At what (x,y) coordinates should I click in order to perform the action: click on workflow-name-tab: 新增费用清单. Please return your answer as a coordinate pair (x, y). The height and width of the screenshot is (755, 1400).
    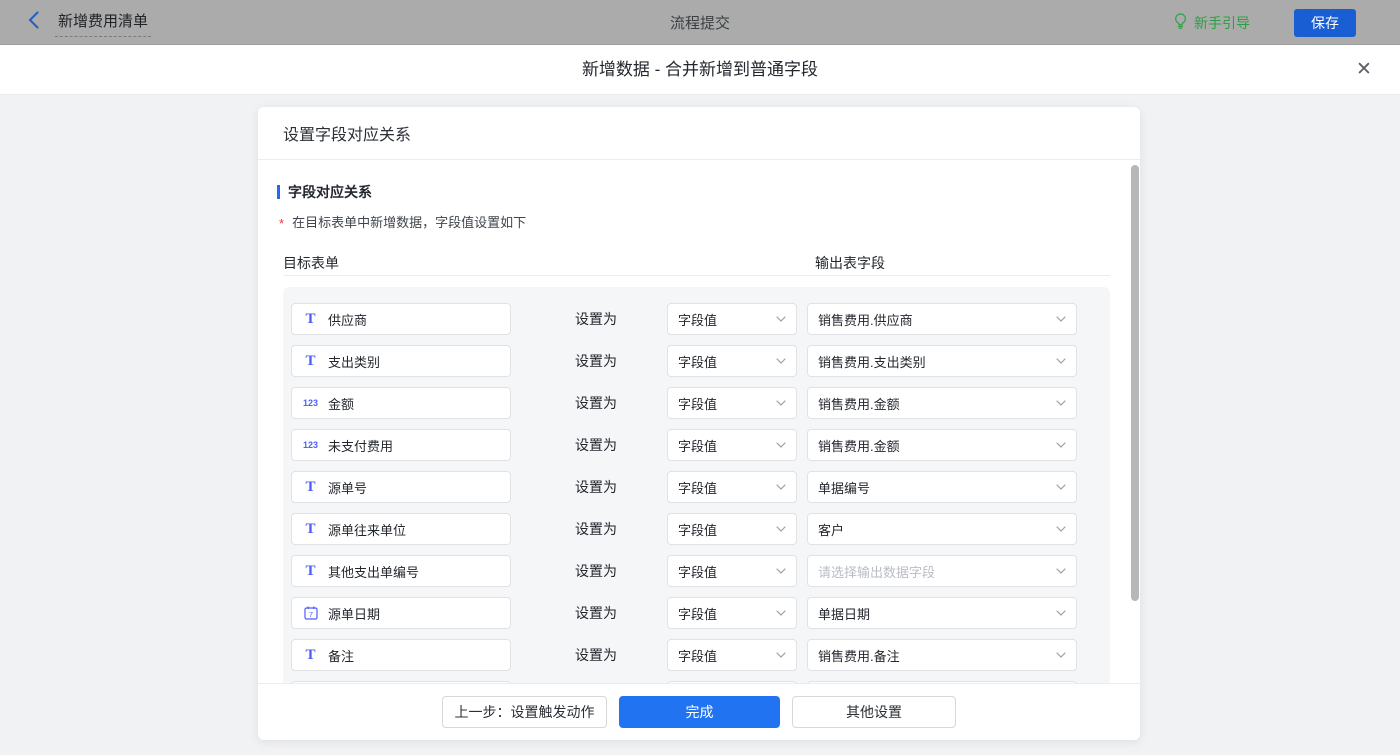
    Looking at the image, I should click on (103, 22).